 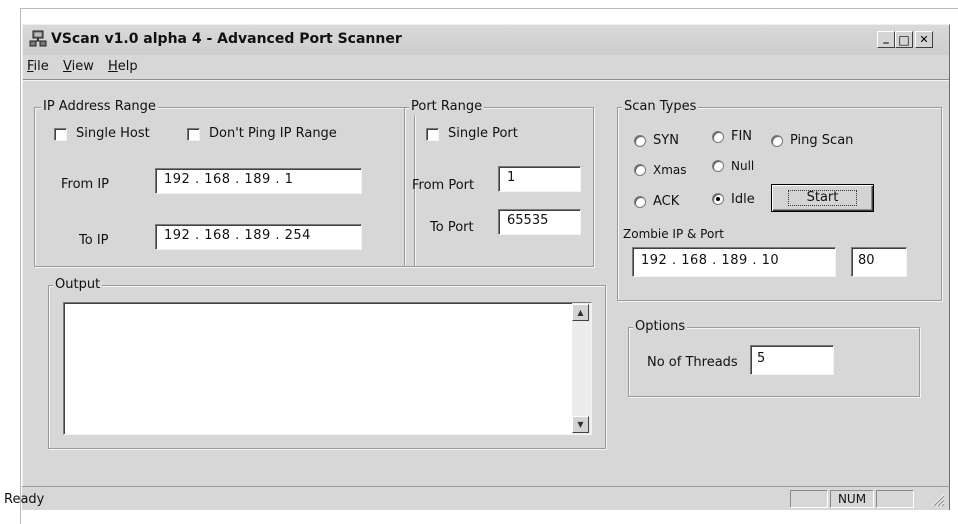 I want to click on frame-left-line, so click(x=20, y=266).